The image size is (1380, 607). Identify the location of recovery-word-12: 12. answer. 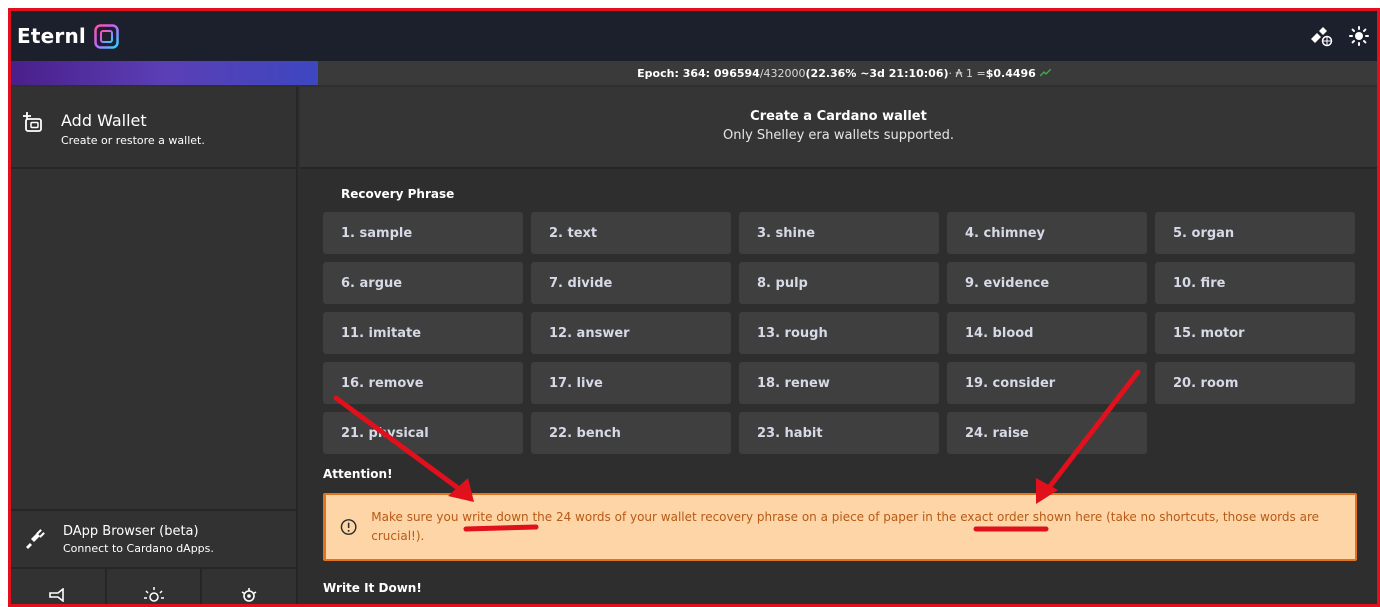
(631, 333).